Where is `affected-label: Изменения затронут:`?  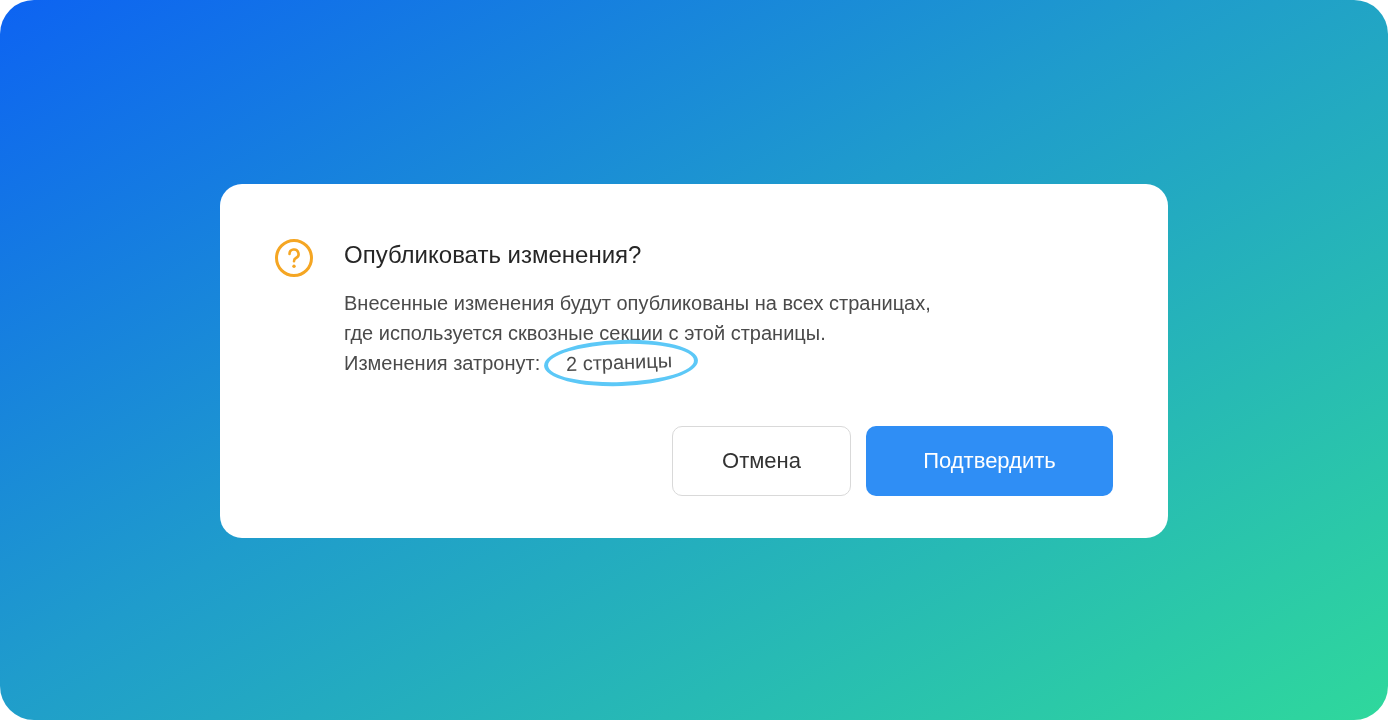 affected-label: Изменения затронут: is located at coordinates (442, 363).